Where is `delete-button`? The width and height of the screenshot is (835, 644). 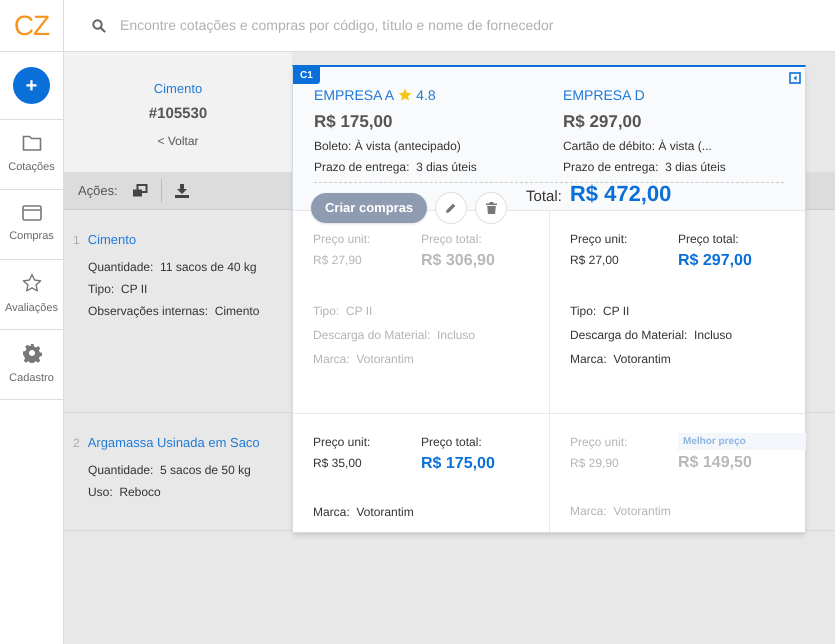 delete-button is located at coordinates (491, 208).